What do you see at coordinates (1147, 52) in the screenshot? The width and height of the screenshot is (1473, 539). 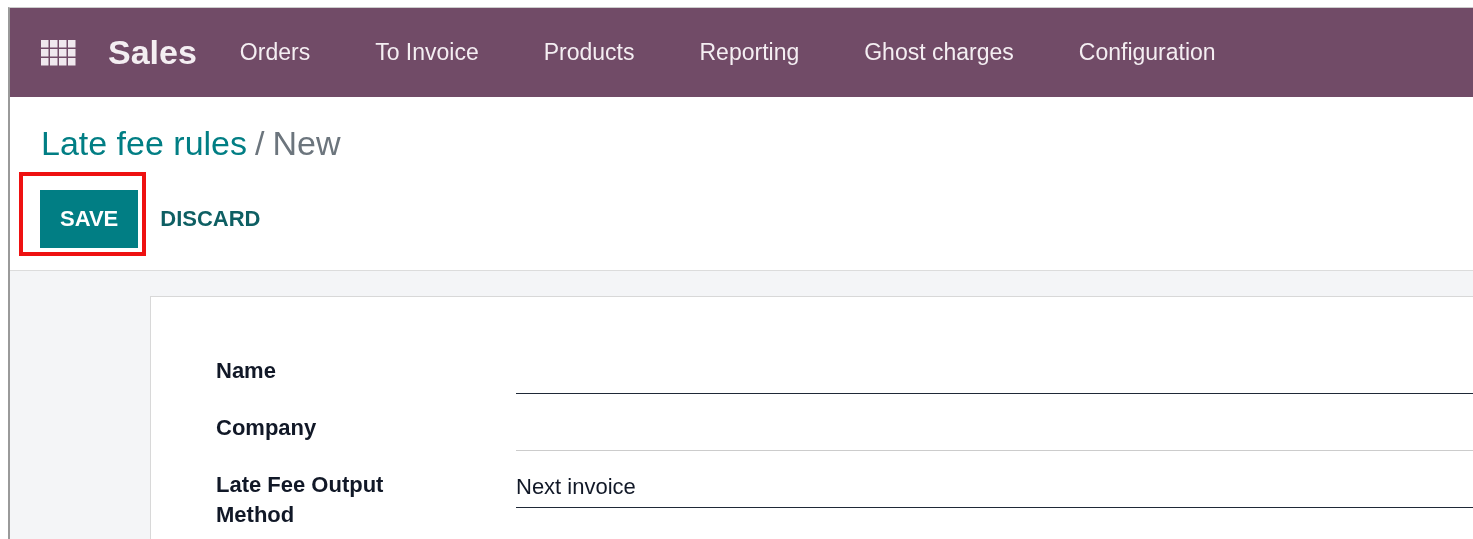 I see `menu-item: Configuration` at bounding box center [1147, 52].